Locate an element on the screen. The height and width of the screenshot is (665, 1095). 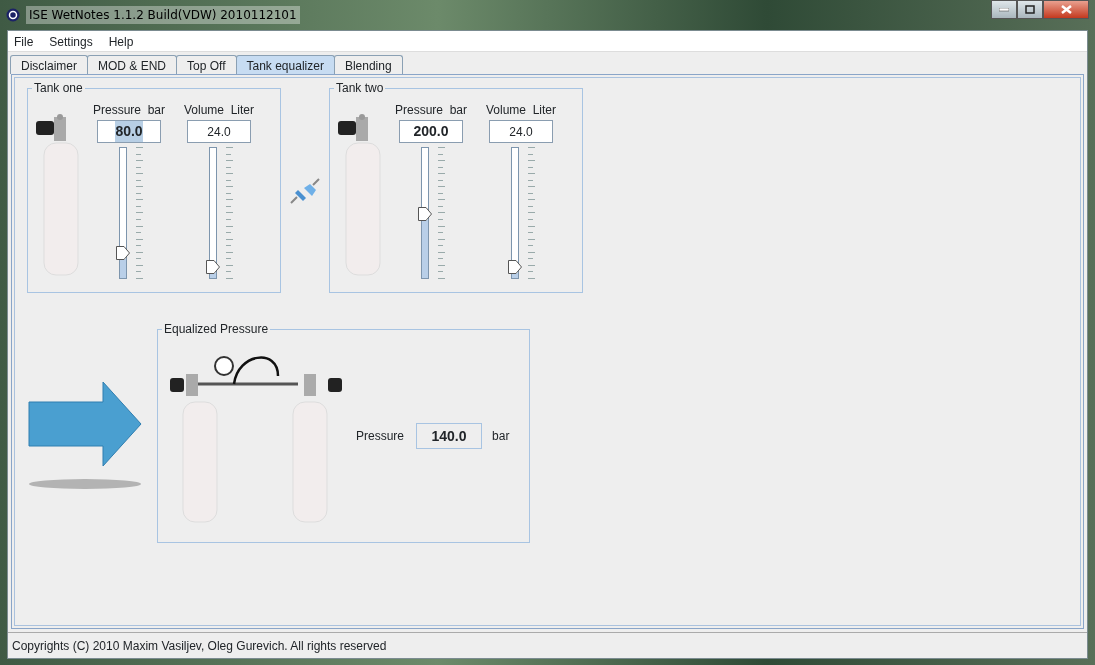
panel-title: Tank two is located at coordinates (360, 88).